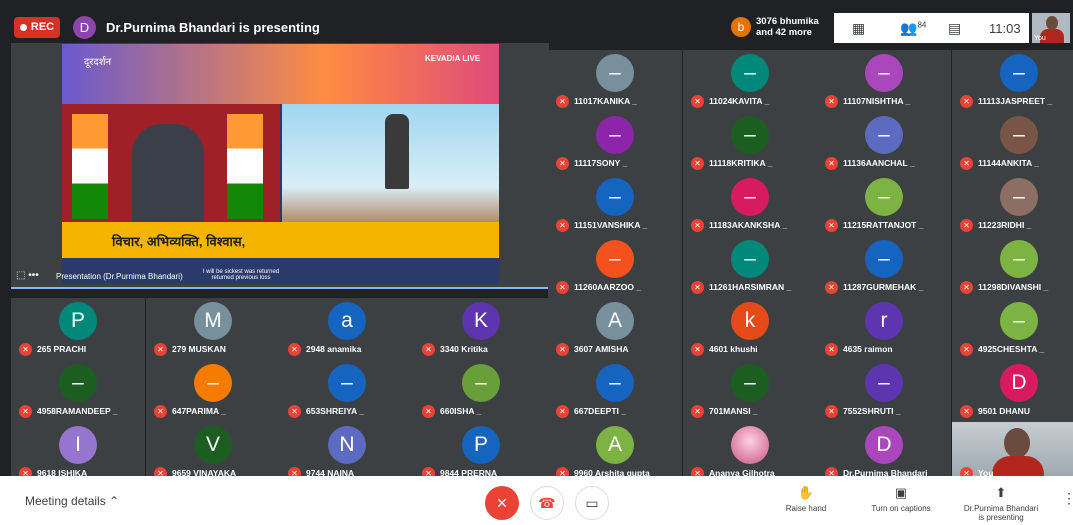 The image size is (1073, 525). What do you see at coordinates (884, 205) in the screenshot?
I see `participant-tile: – ✕ 11215RATTANJOT _` at bounding box center [884, 205].